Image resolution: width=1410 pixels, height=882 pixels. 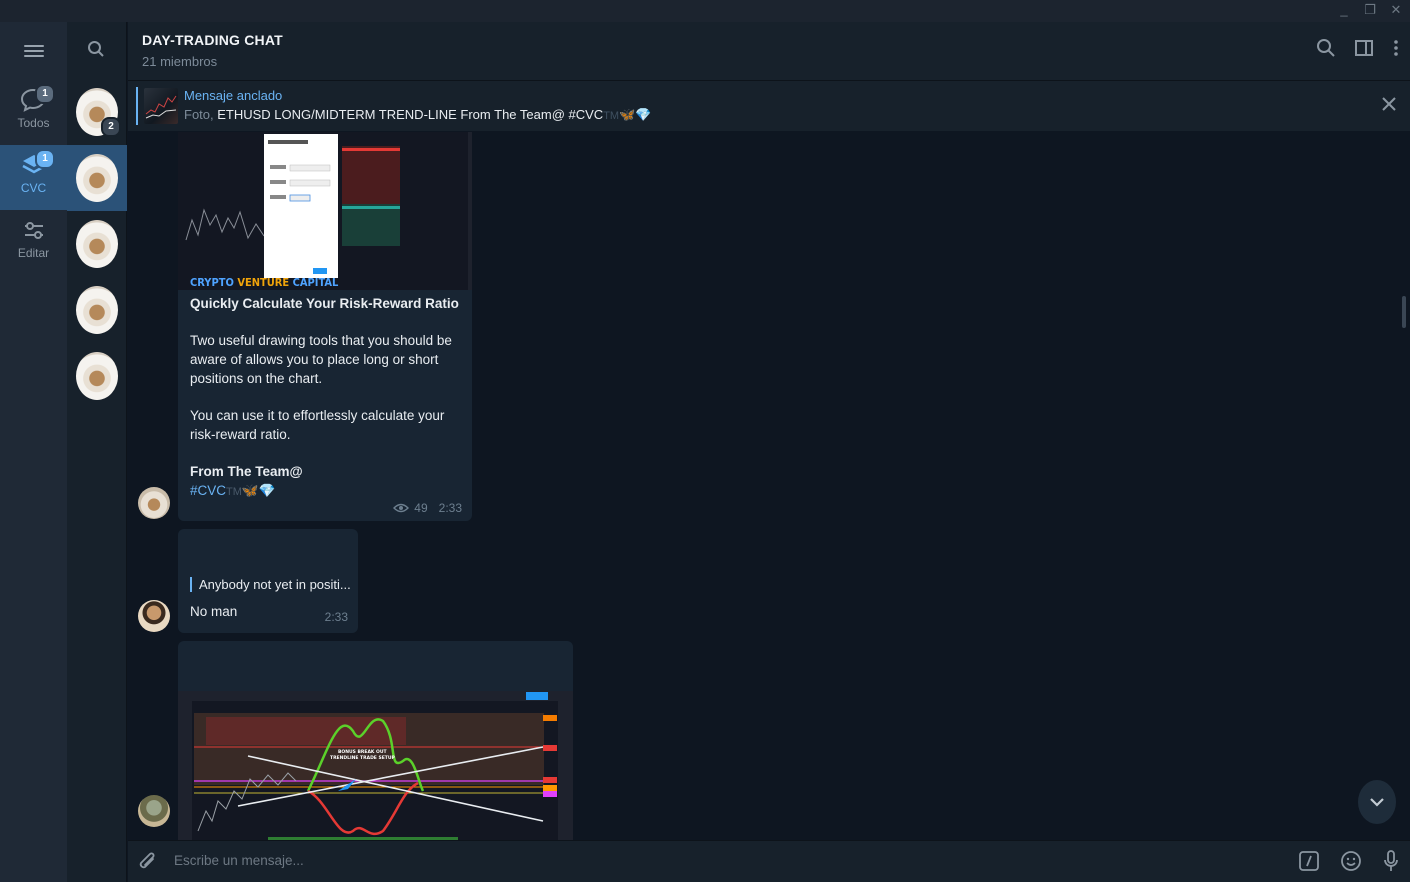 I want to click on pinned-emoji: 🦋💎, so click(x=635, y=114).